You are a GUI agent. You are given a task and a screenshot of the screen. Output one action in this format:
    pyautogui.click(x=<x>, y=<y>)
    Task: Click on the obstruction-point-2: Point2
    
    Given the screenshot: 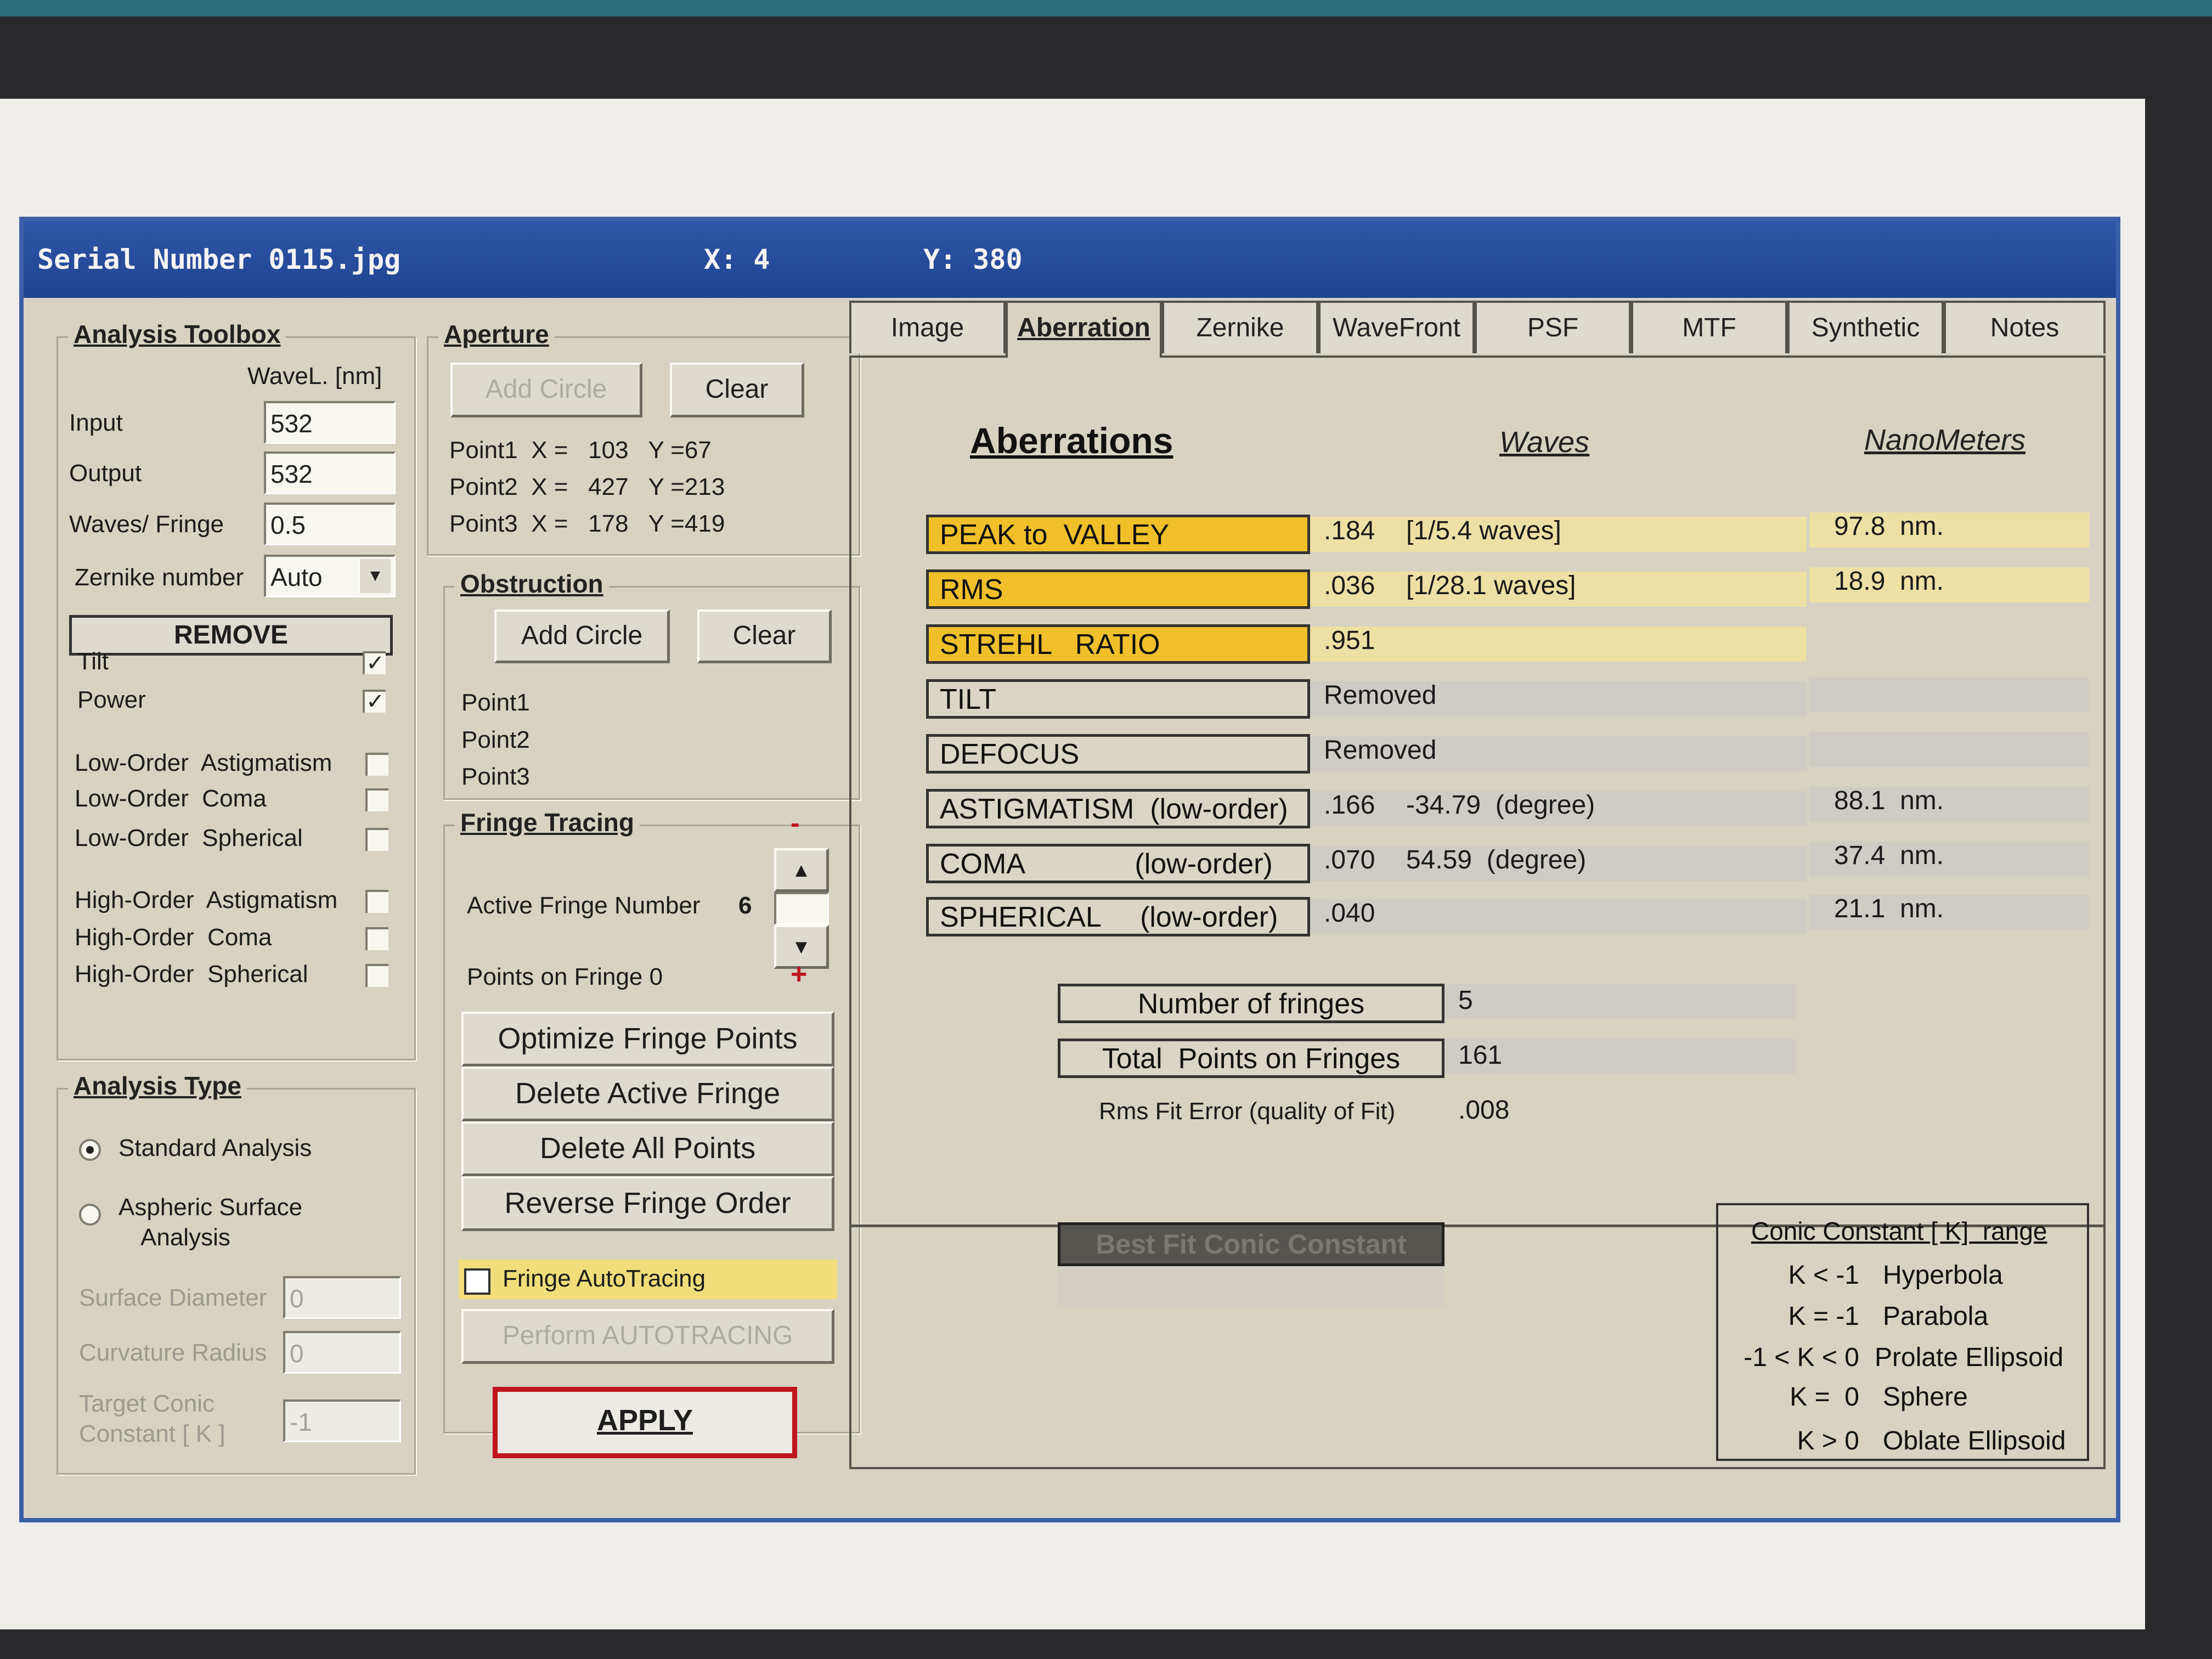 What is the action you would take?
    pyautogui.click(x=496, y=739)
    